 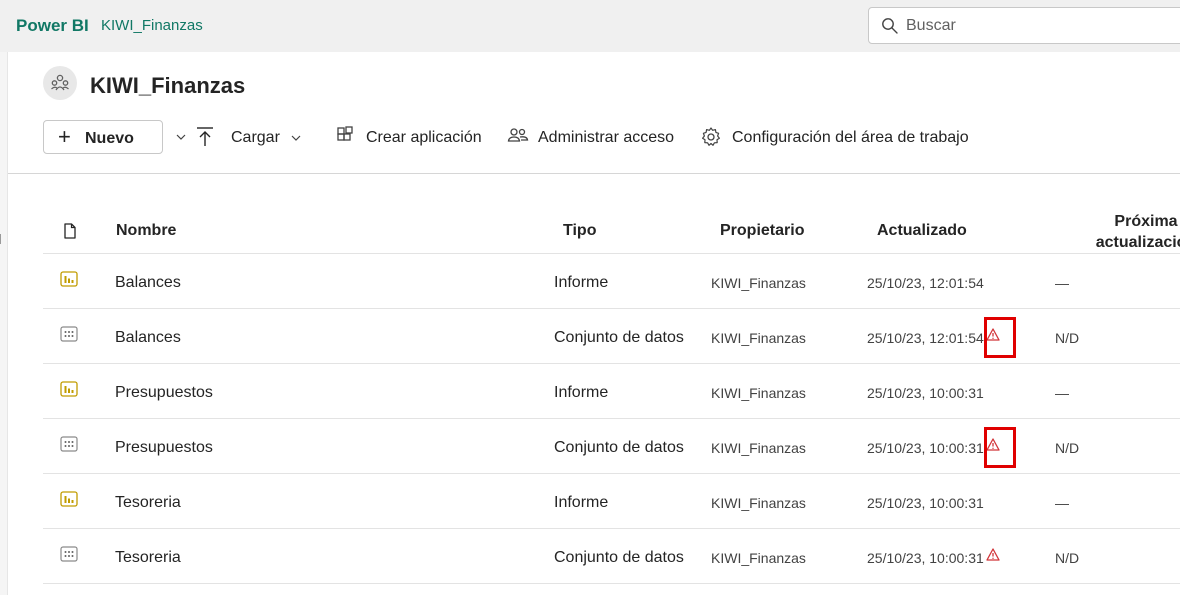 What do you see at coordinates (590, 26) in the screenshot?
I see `top-bar: Power BI KIWI_Finanzas` at bounding box center [590, 26].